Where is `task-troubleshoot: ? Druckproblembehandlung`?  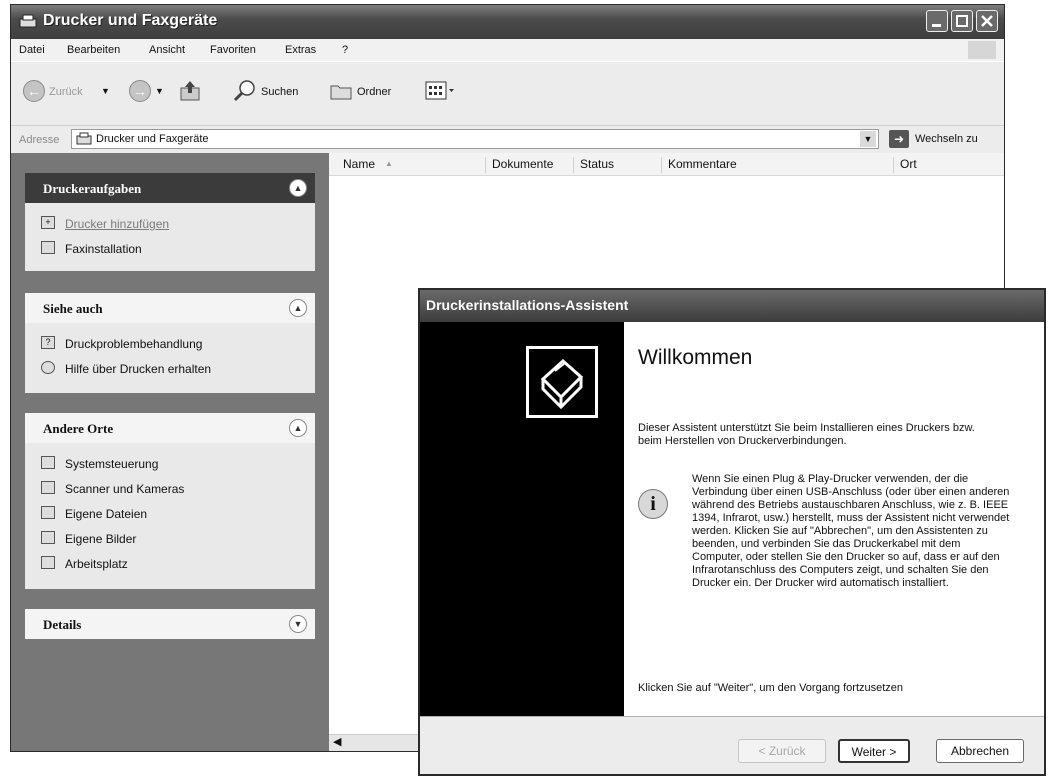 task-troubleshoot: ? Druckproblembehandlung is located at coordinates (170, 343).